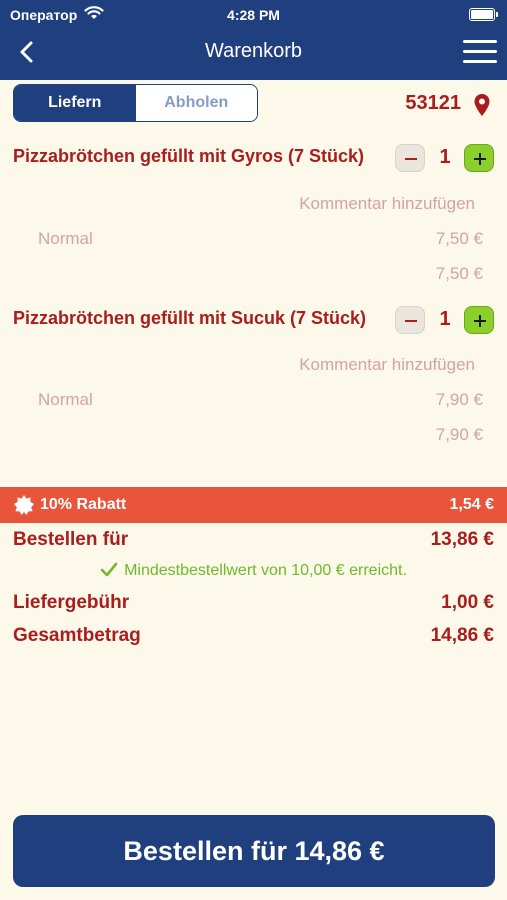 The image size is (507, 900). What do you see at coordinates (462, 539) in the screenshot?
I see `order-for-value: 13,86 €` at bounding box center [462, 539].